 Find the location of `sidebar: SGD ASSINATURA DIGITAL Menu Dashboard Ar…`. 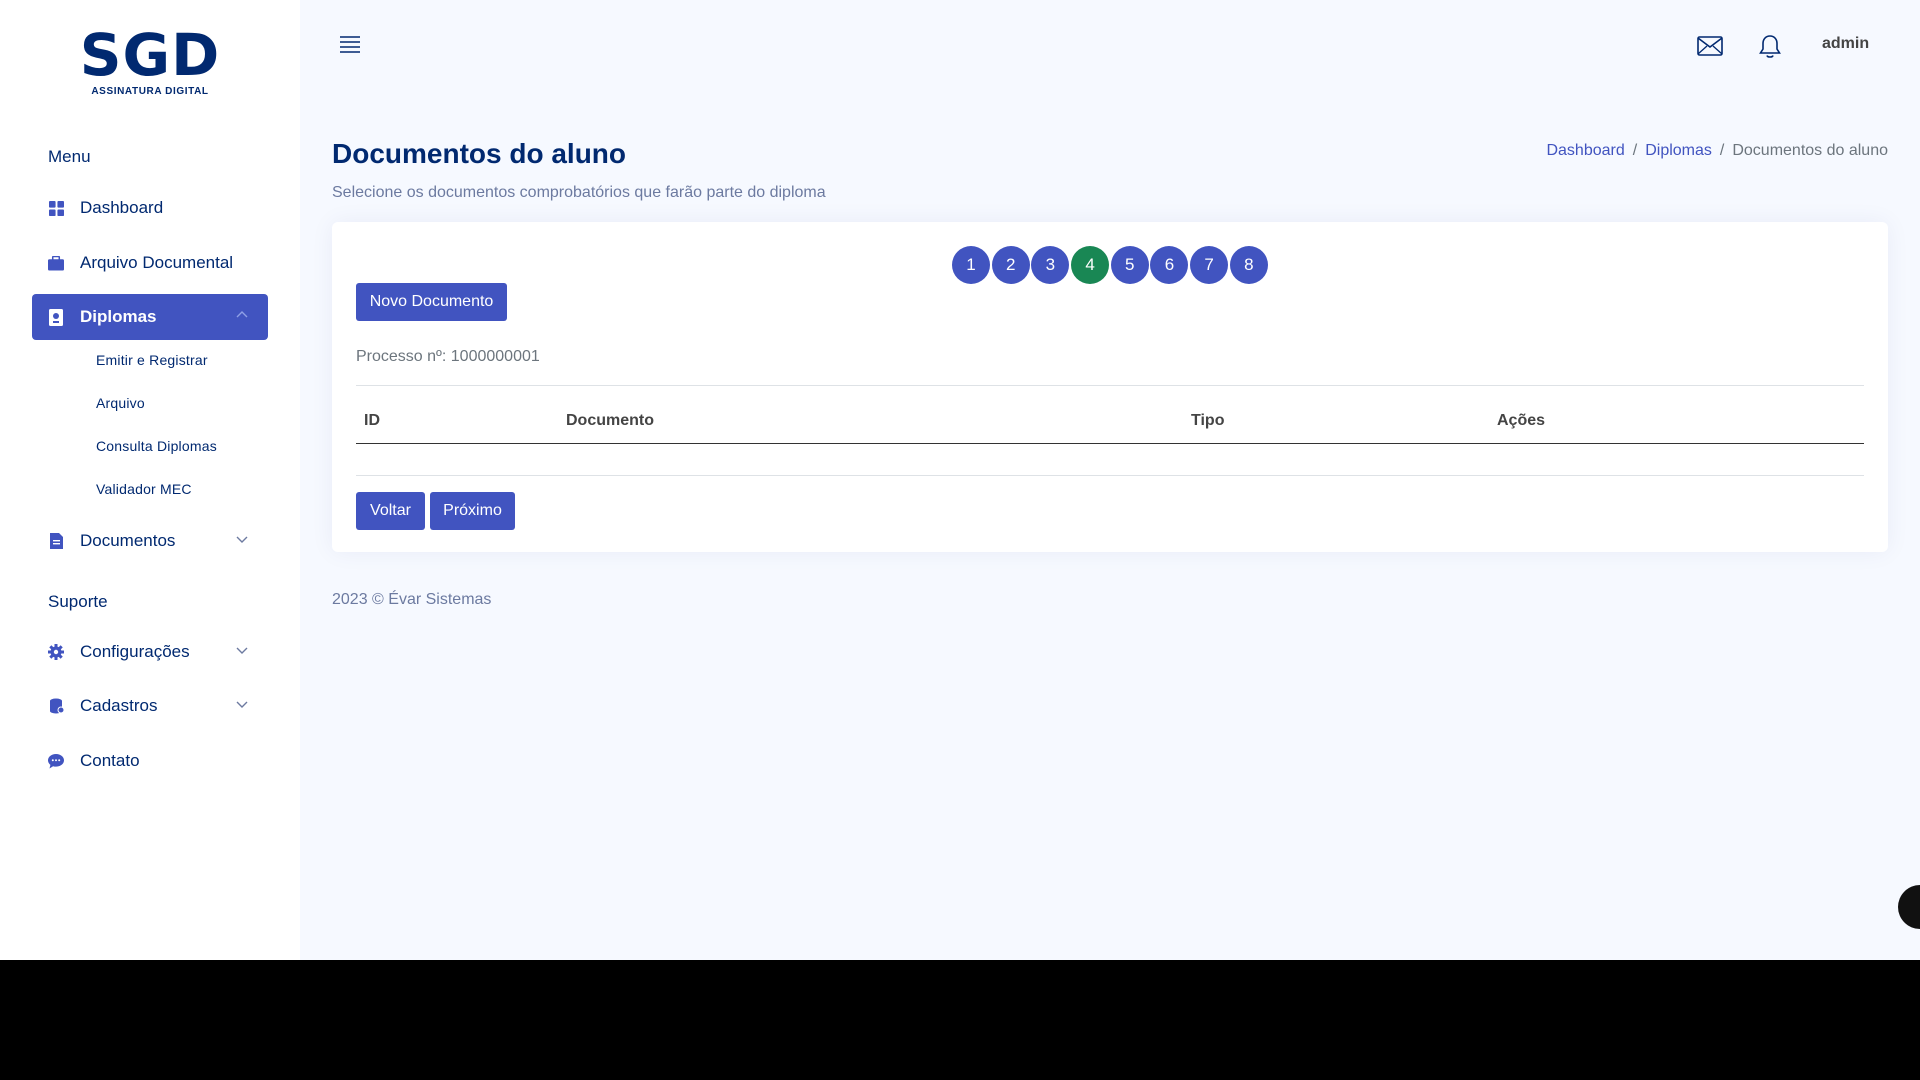

sidebar: SGD ASSINATURA DIGITAL Menu Dashboard Ar… is located at coordinates (150, 480).